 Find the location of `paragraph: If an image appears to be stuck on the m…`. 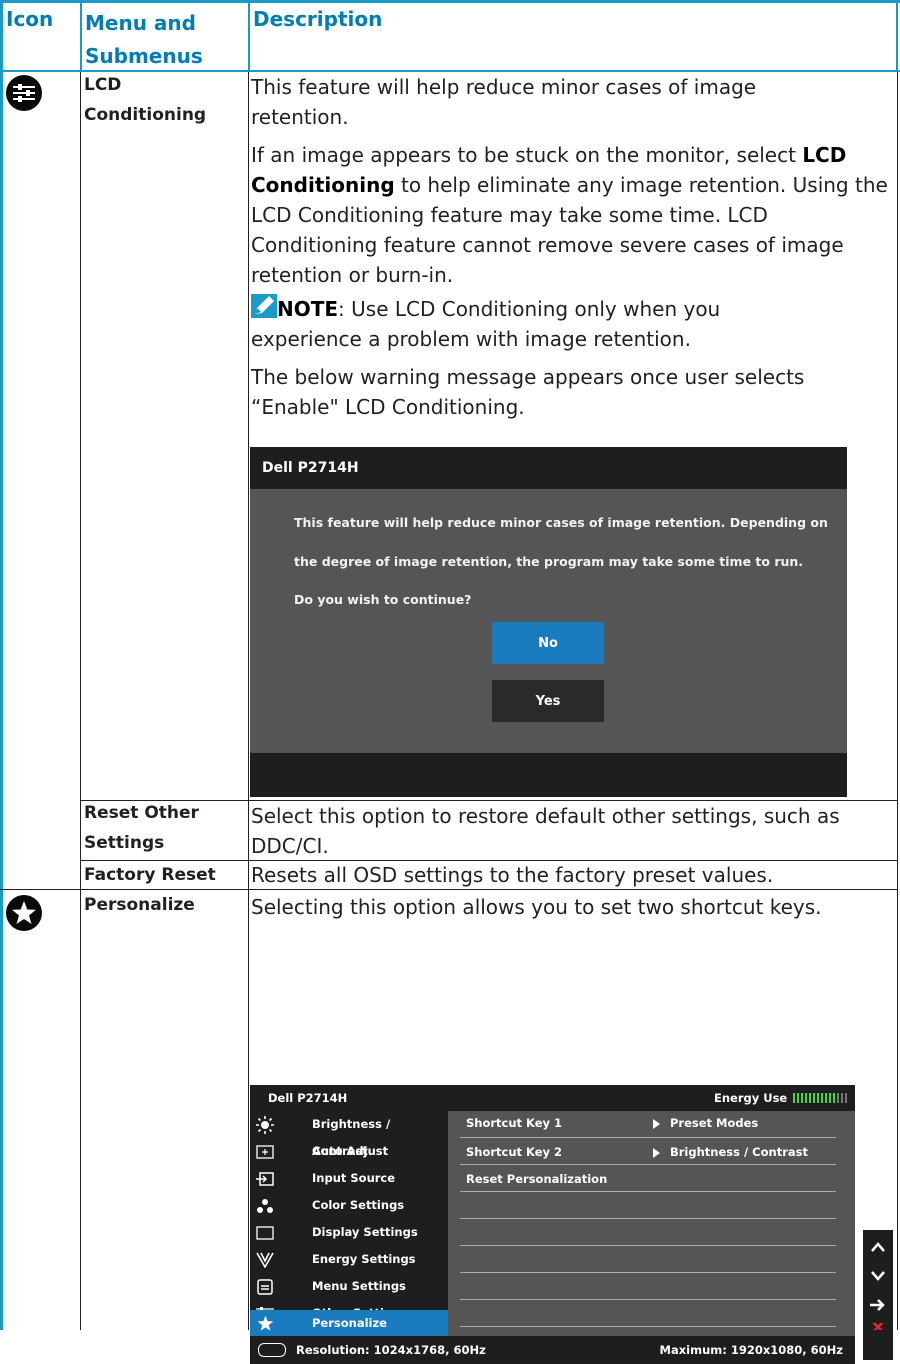

paragraph: If an image appears to be stuck on the m… is located at coordinates (569, 215).